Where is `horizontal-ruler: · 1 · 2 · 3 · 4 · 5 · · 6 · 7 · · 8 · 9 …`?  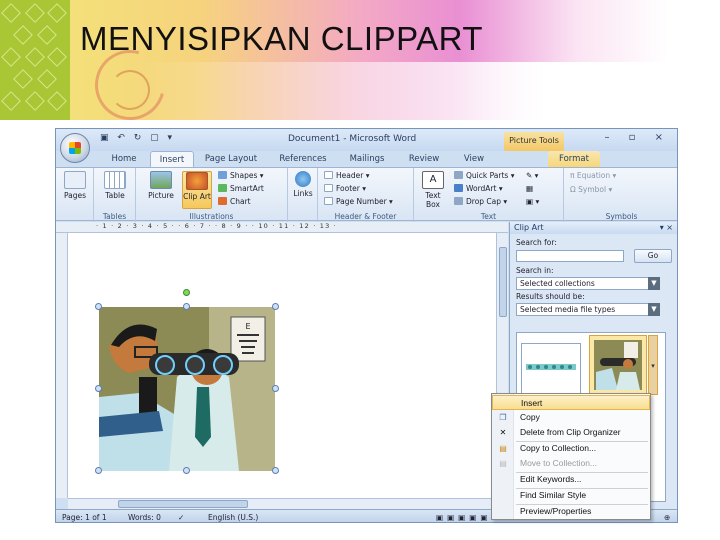
horizontal-ruler: · 1 · 2 · 3 · 4 · 5 · · 6 · 7 · · 8 · 9 … is located at coordinates (282, 227).